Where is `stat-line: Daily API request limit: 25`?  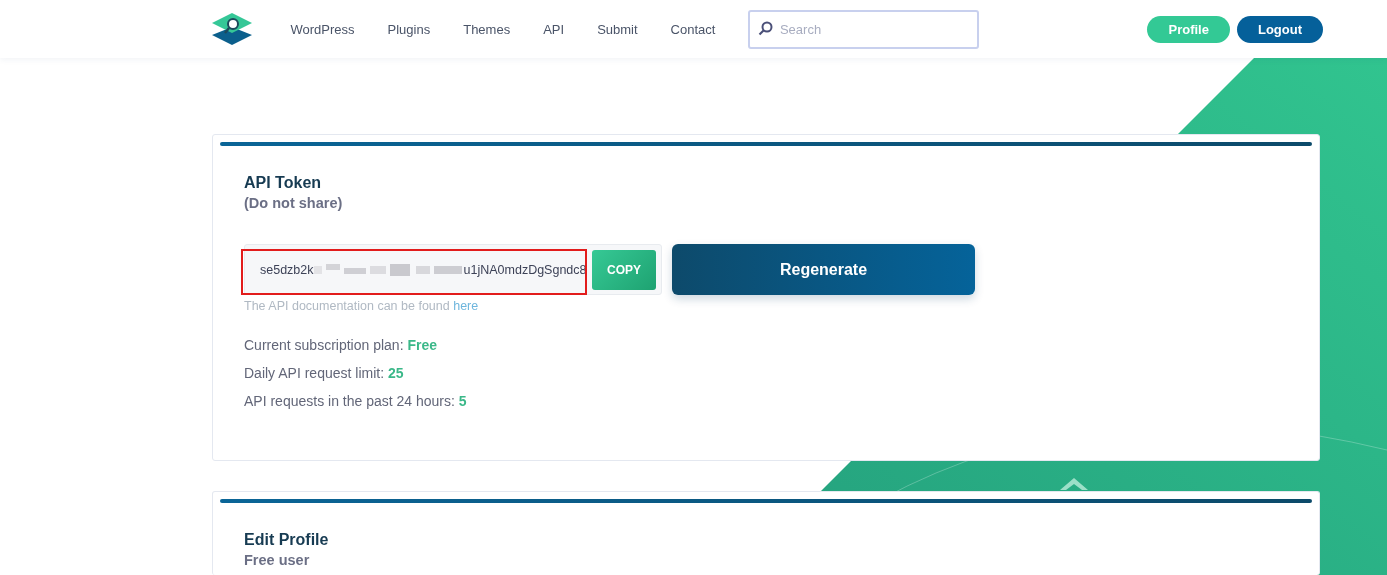 stat-line: Daily API request limit: 25 is located at coordinates (324, 373).